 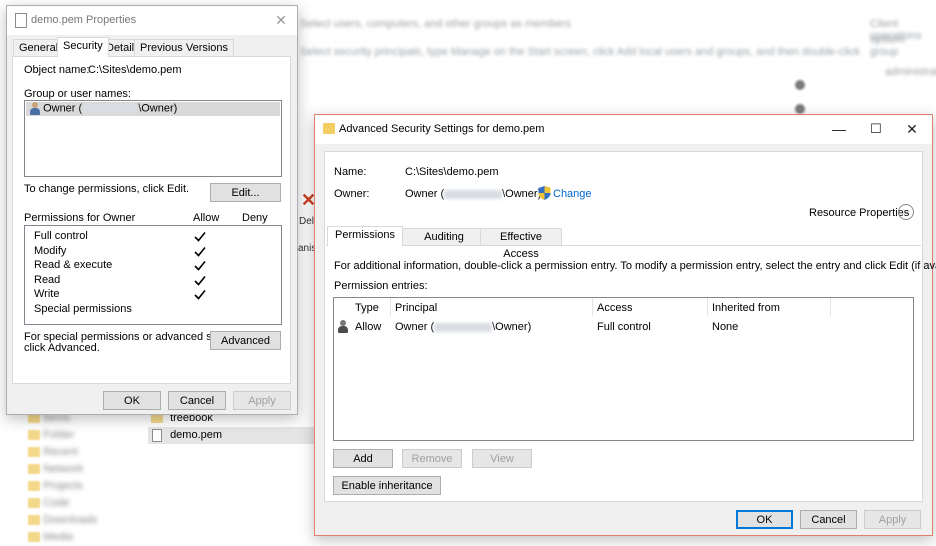 I want to click on bg-right-text-3: administrators, so click(x=910, y=72).